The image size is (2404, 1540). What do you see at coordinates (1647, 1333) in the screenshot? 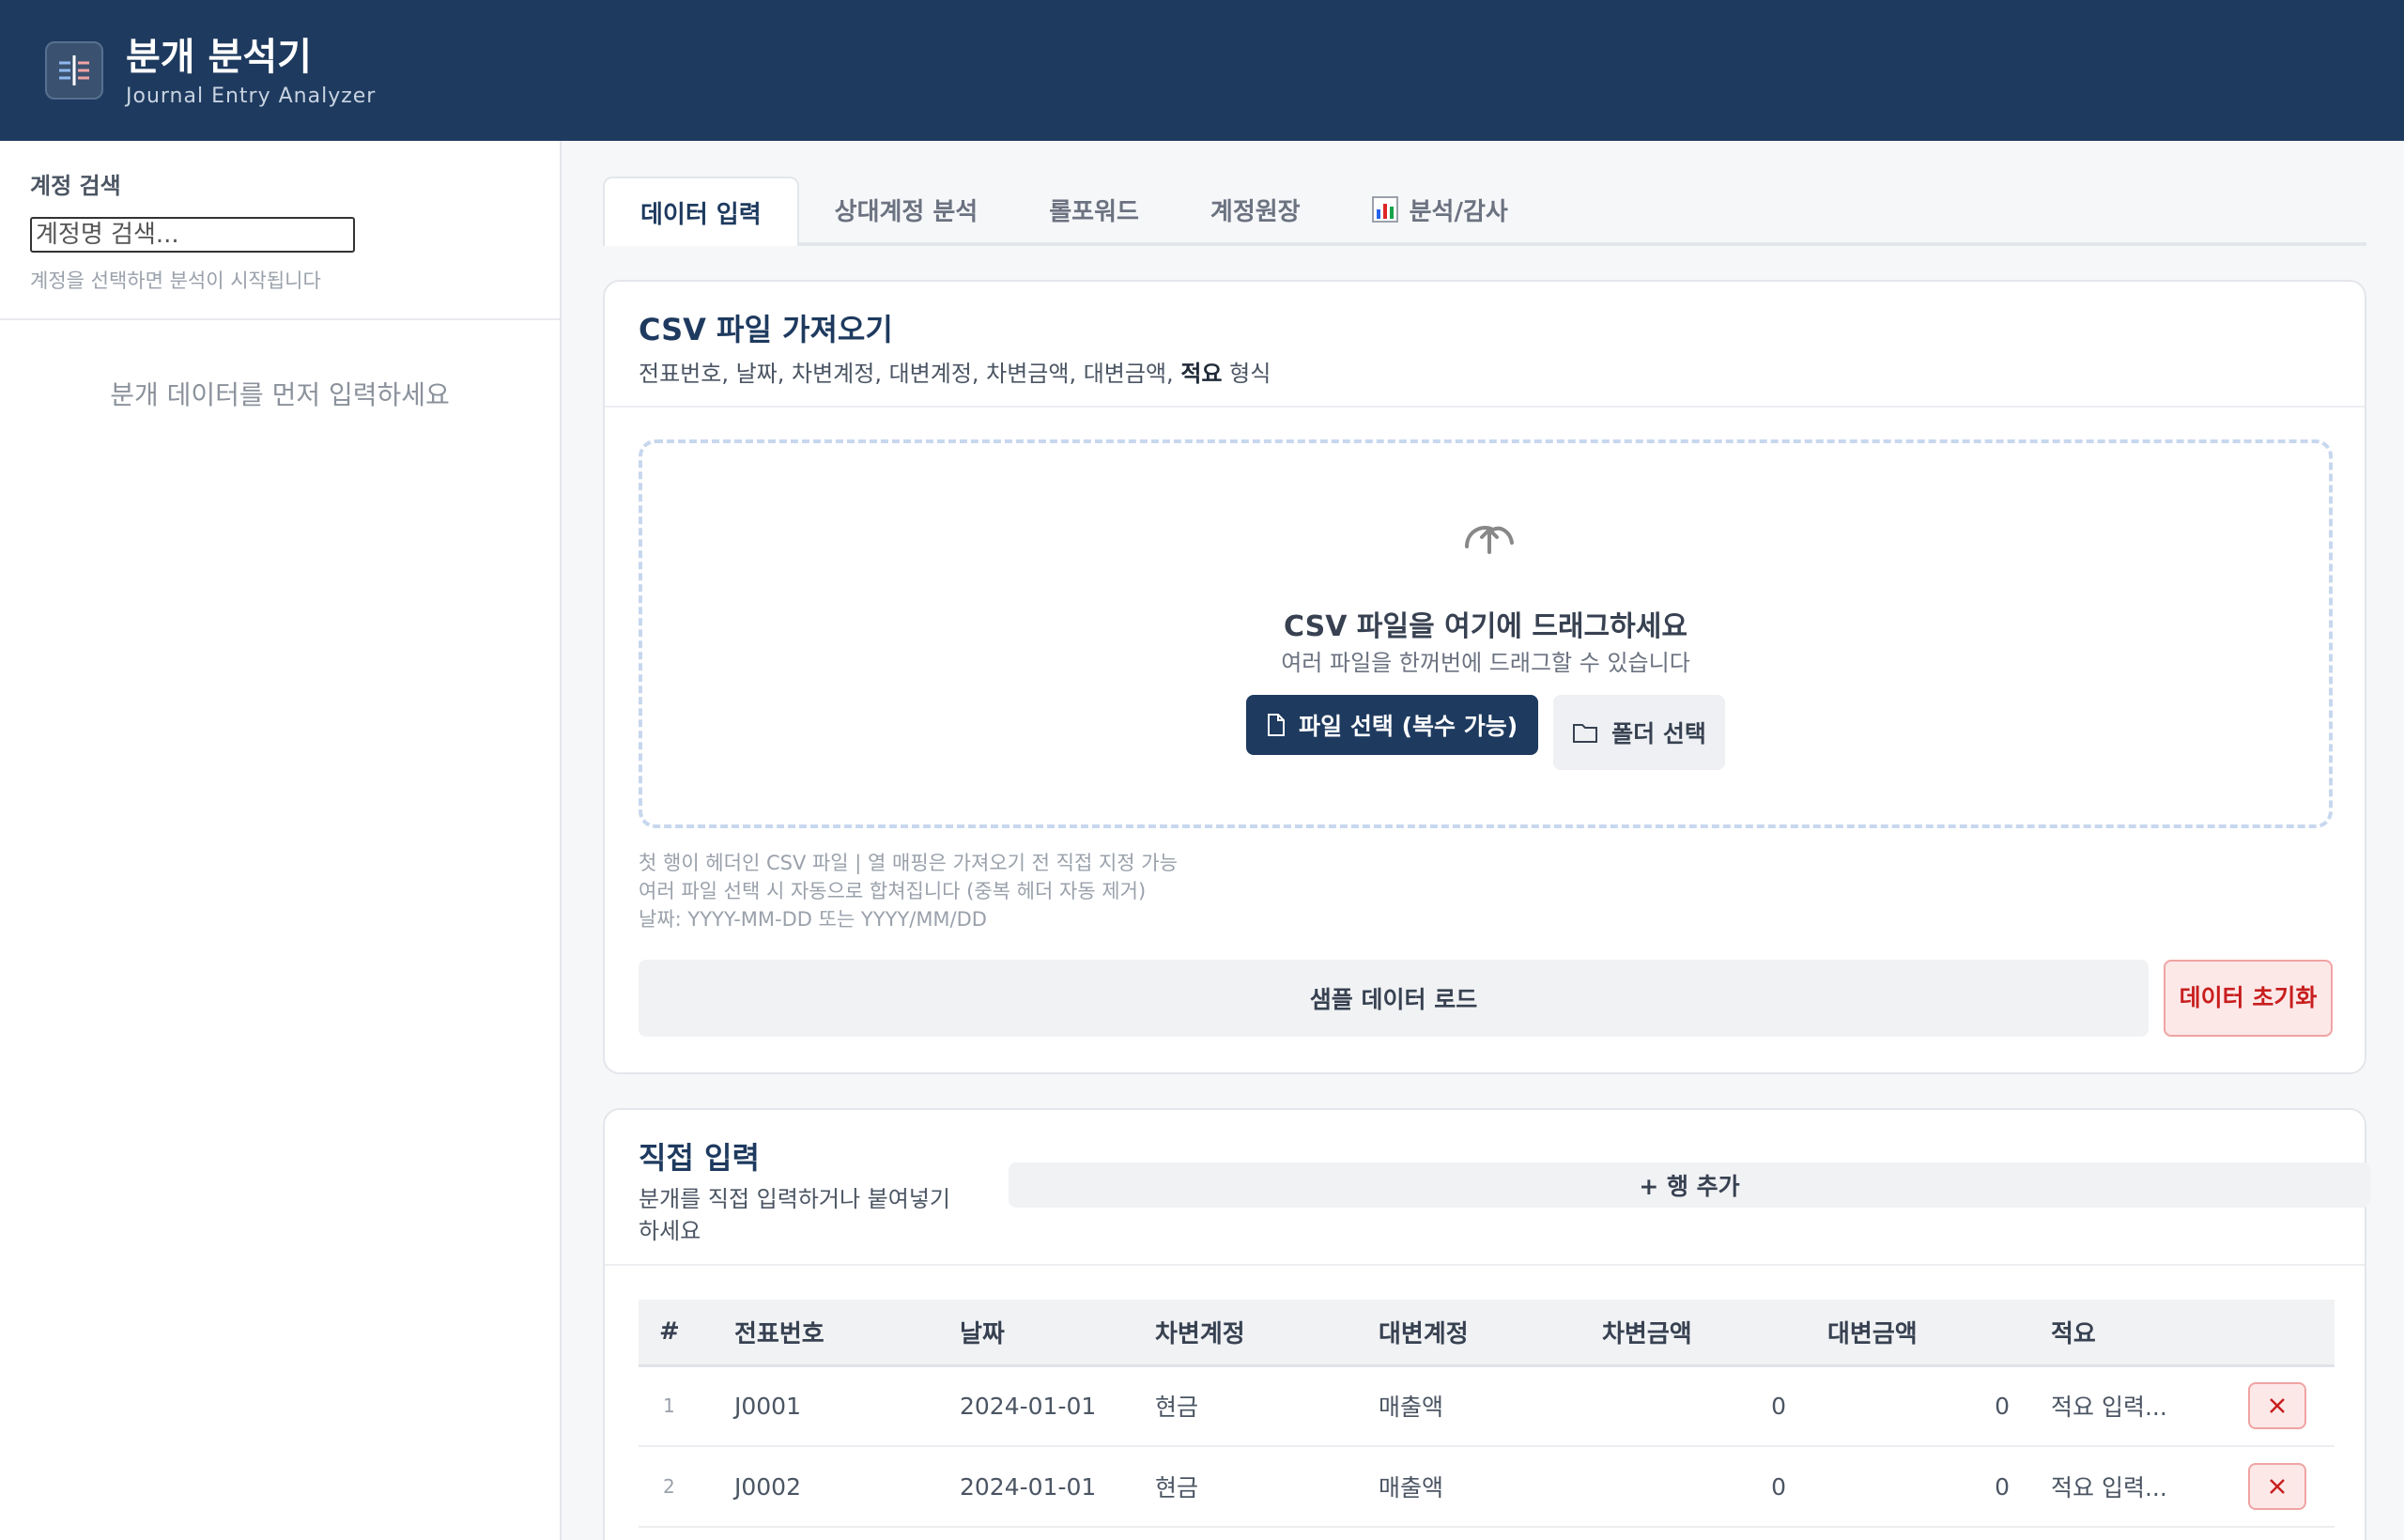
I see `col-header-debit-amount: 차변금액` at bounding box center [1647, 1333].